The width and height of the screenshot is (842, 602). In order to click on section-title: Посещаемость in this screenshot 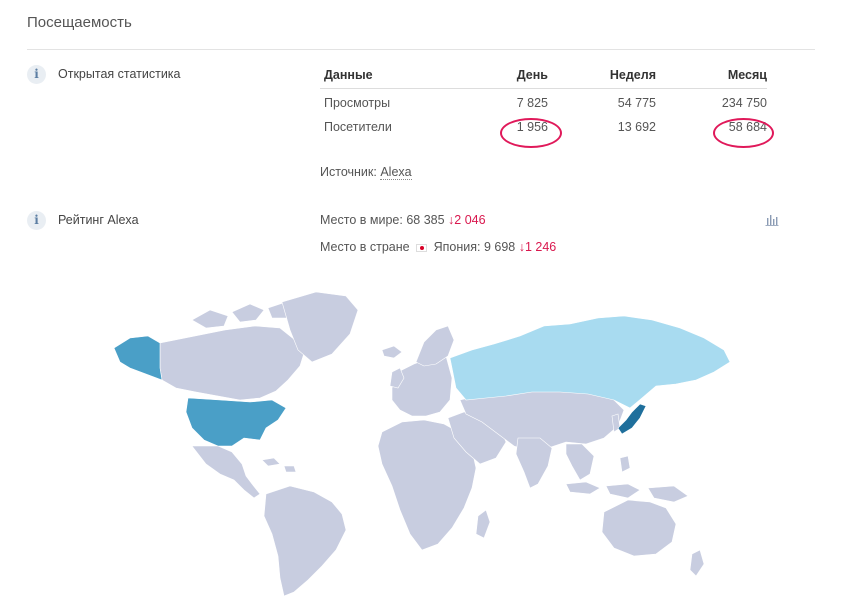, I will do `click(79, 22)`.